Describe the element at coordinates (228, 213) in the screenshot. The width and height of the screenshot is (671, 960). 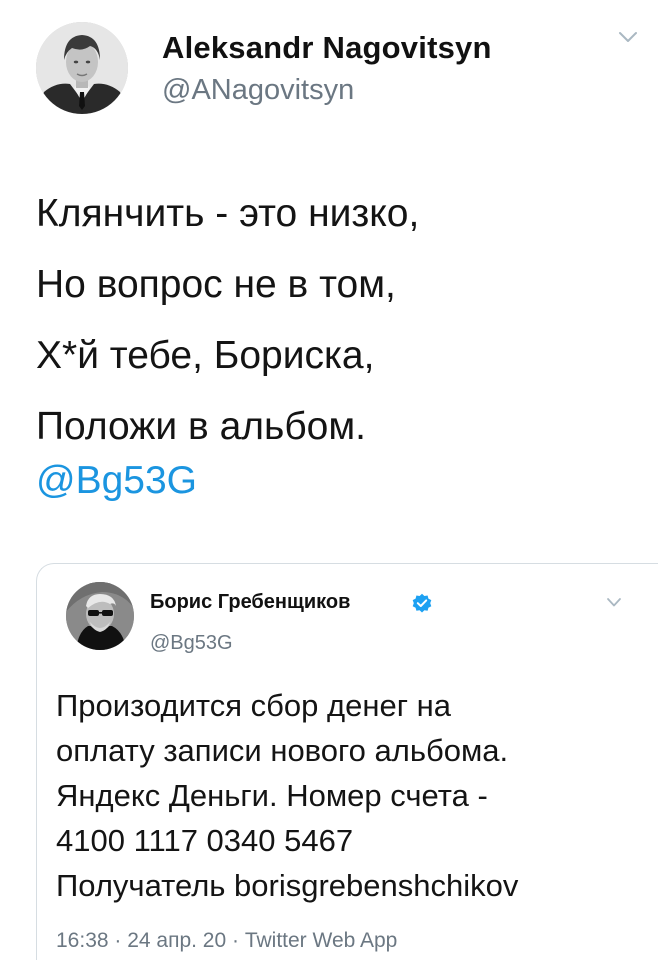
I see `tweet-line: Клянчить - это низко,` at that location.